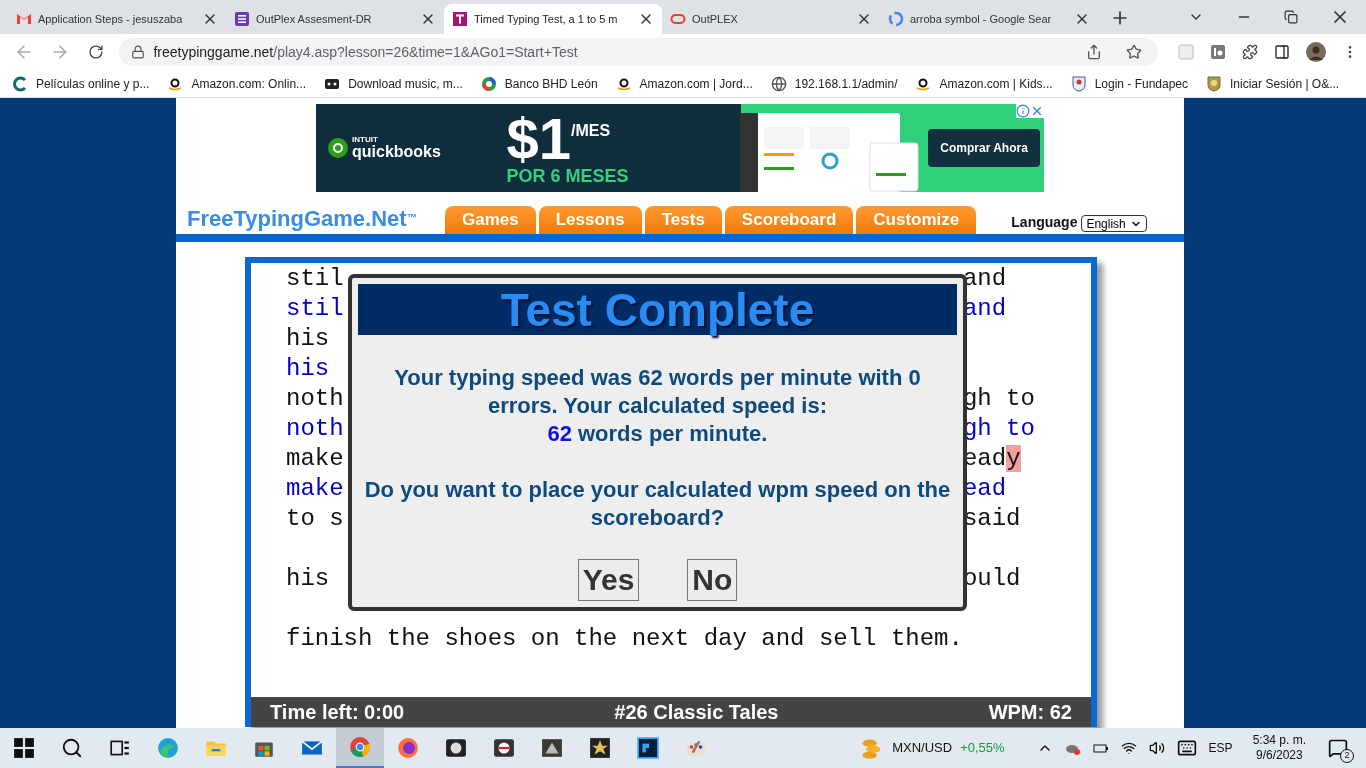 This screenshot has height=768, width=1366. Describe the element at coordinates (72, 748) in the screenshot. I see `search-icon` at that location.